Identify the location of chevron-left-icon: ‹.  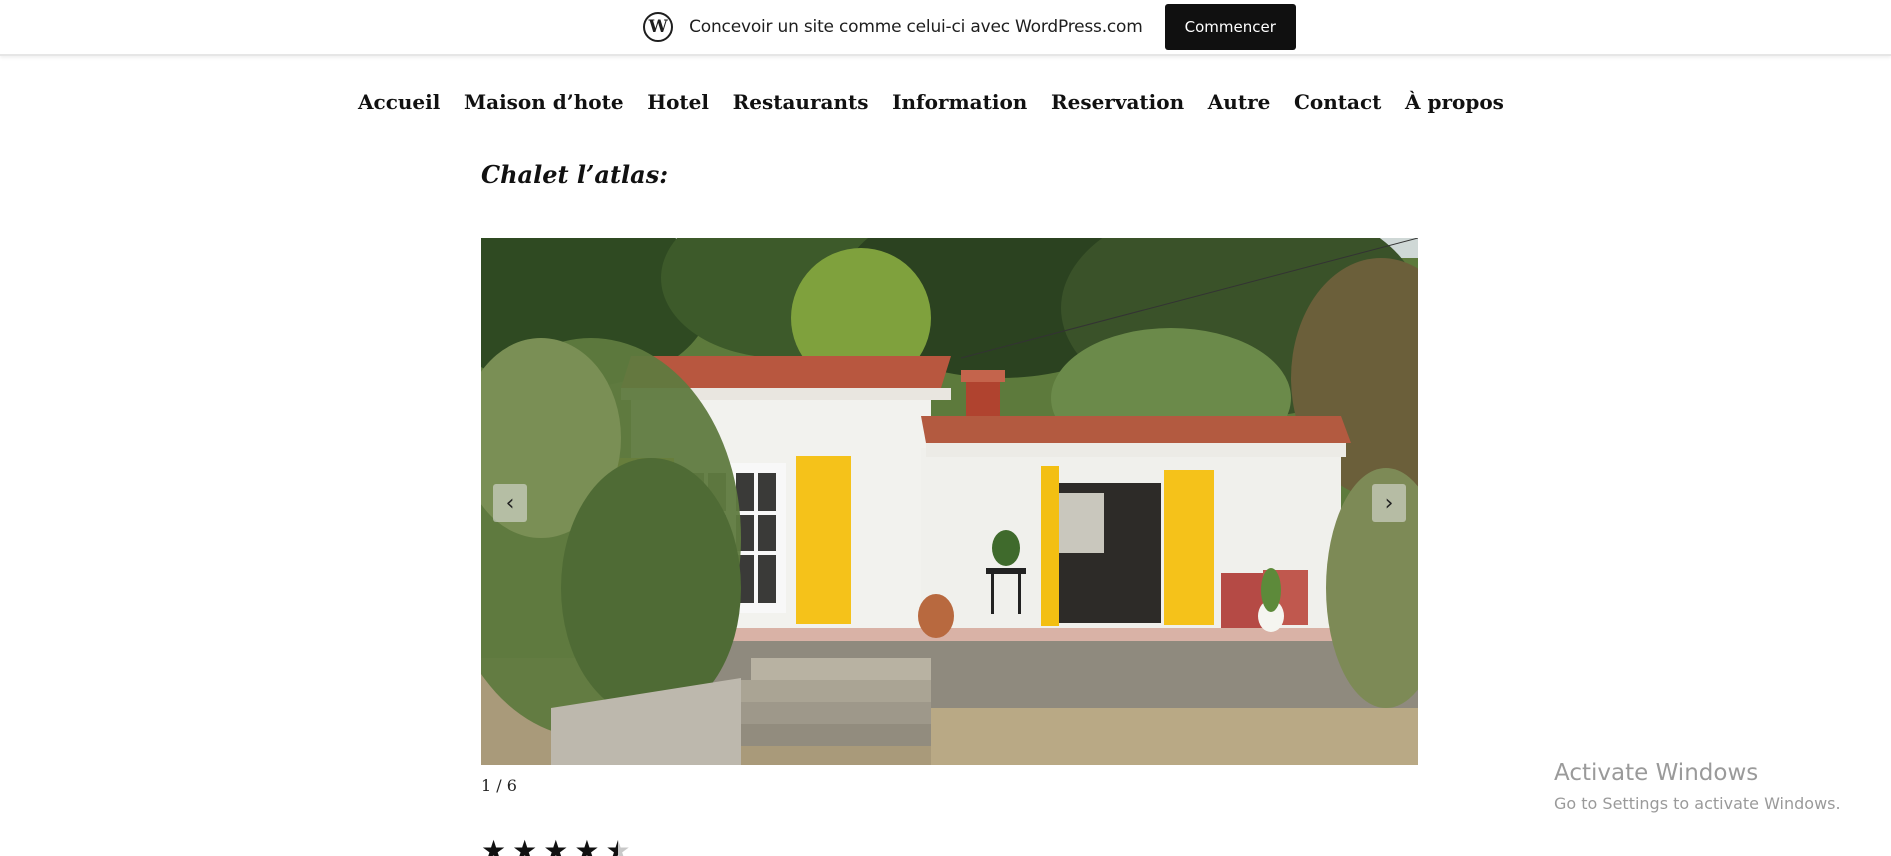
(510, 503).